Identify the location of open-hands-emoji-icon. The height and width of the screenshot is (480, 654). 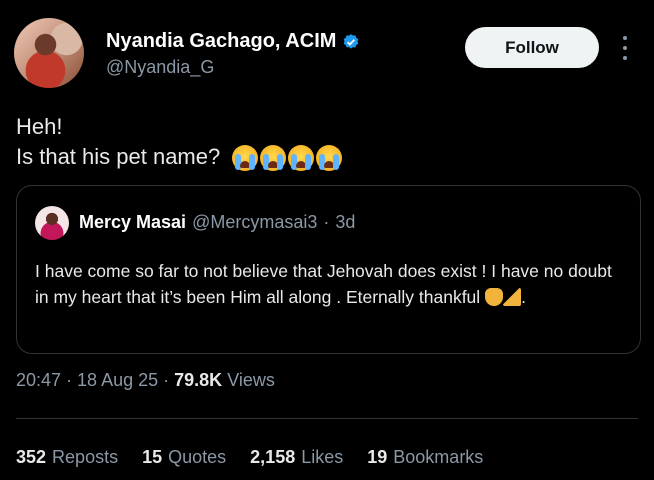
(494, 297).